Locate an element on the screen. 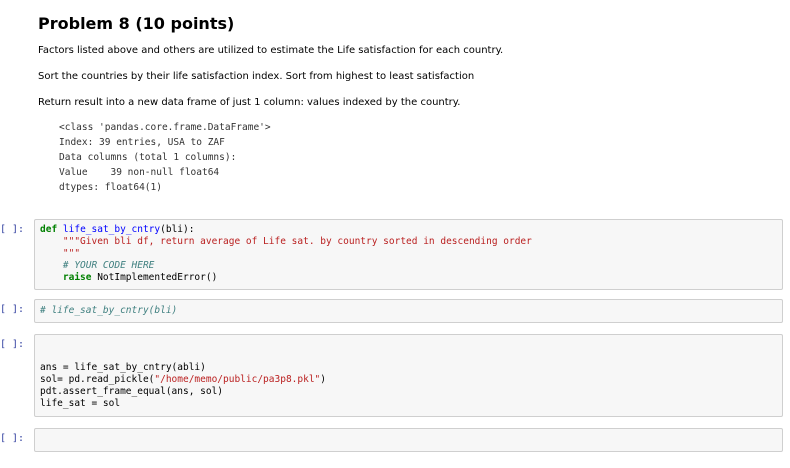 The height and width of the screenshot is (468, 790). code-line: ans = life_sat_by_cntry(abli) is located at coordinates (123, 367).